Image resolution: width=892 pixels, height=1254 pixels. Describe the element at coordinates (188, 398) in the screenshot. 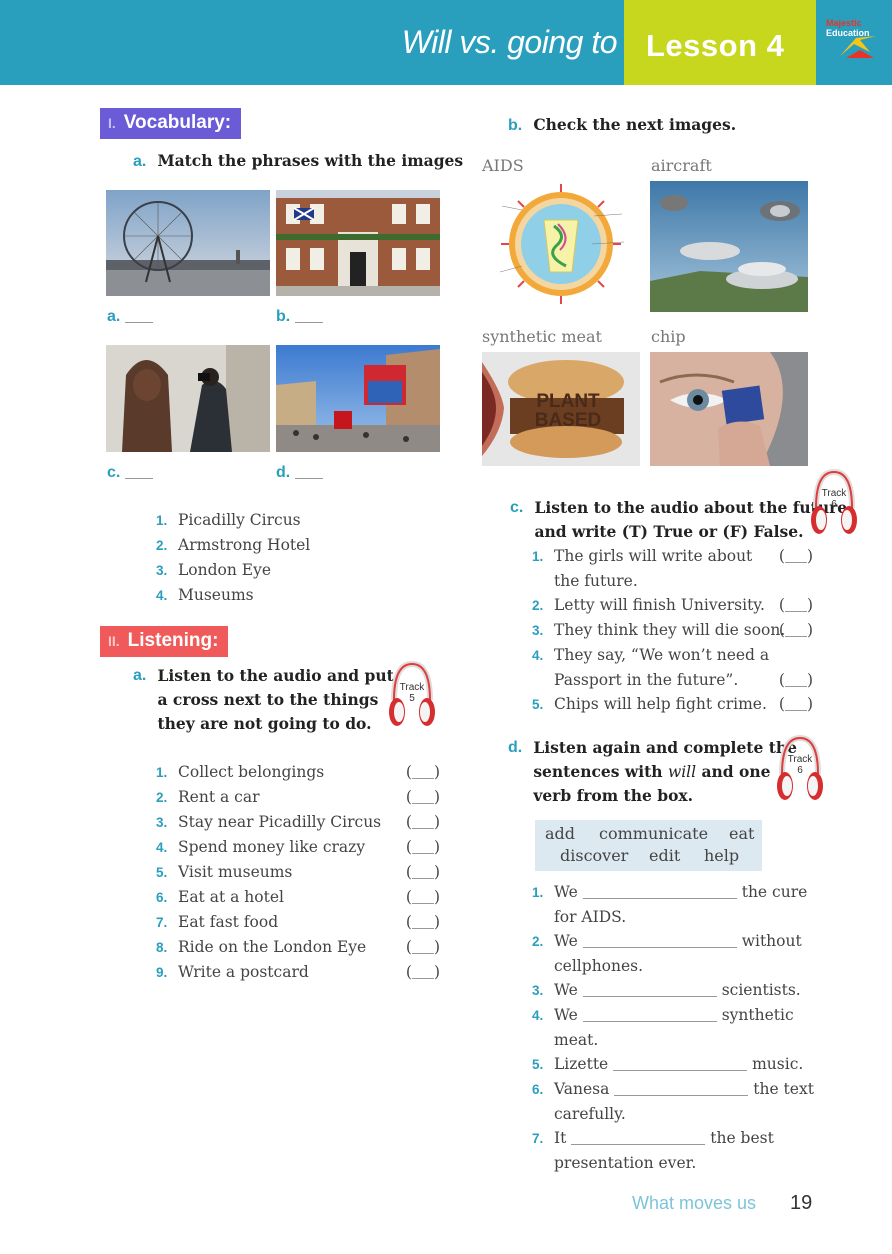

I see `museum-photo` at that location.